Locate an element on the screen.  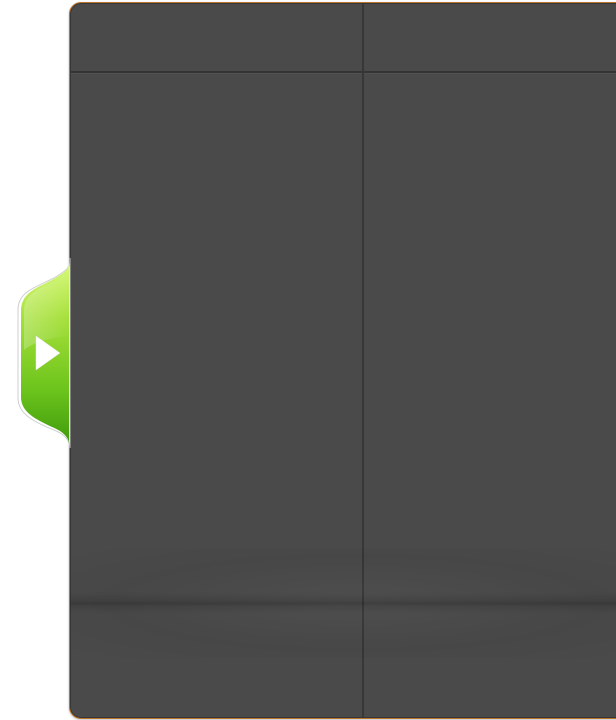
panel-texture-line is located at coordinates (343, 603).